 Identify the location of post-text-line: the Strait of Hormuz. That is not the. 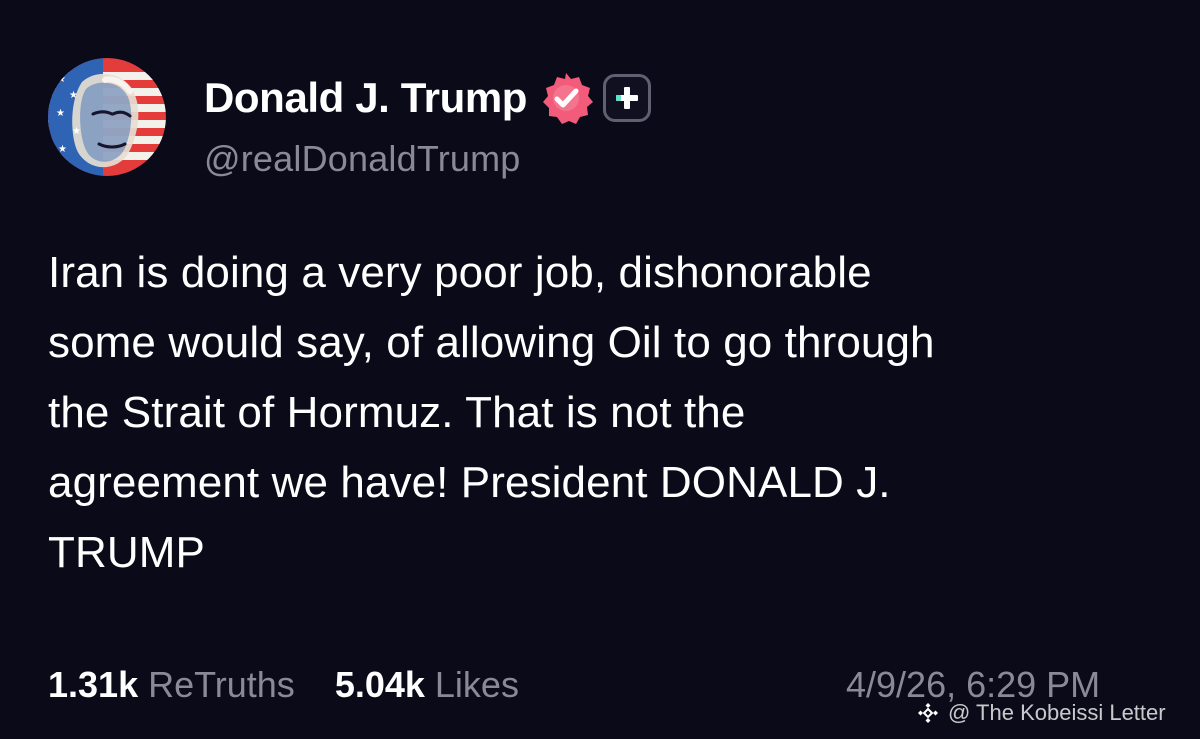
(397, 412).